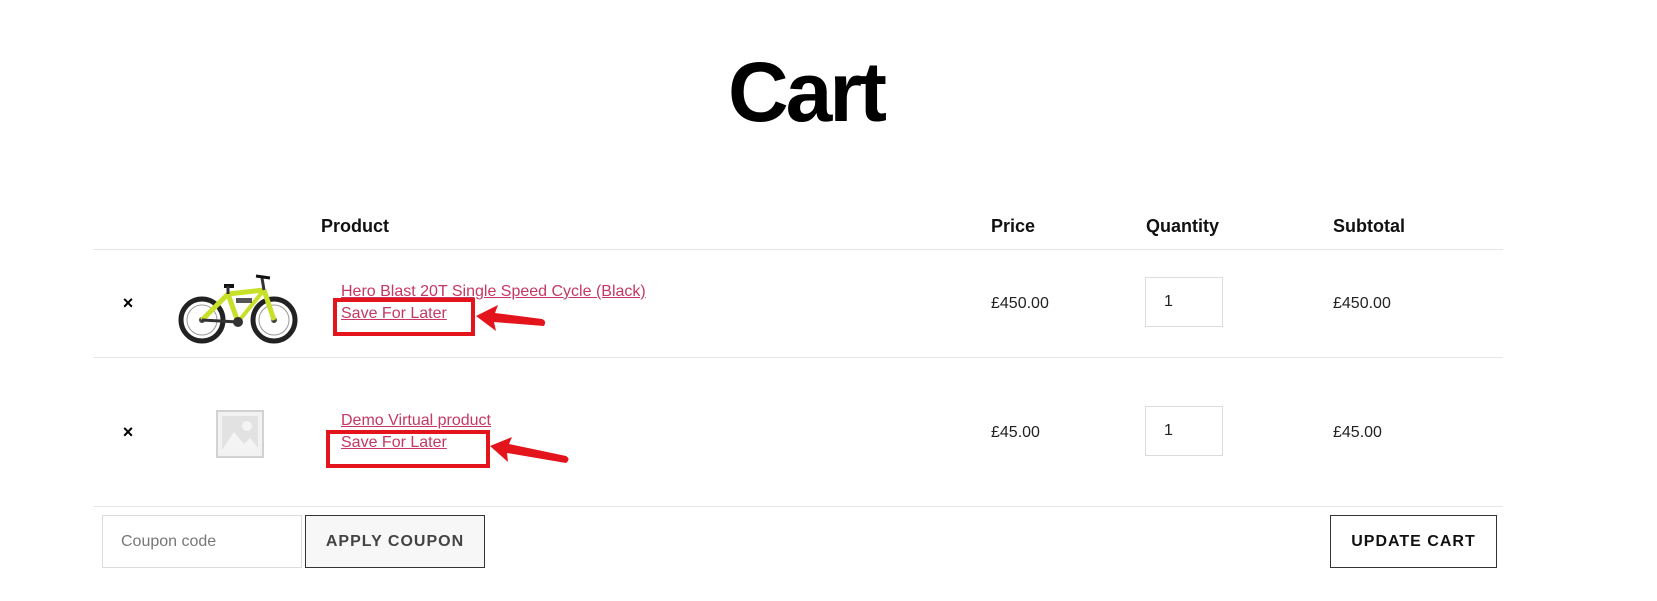 The image size is (1657, 601). I want to click on coupon-code-input, so click(202, 541).